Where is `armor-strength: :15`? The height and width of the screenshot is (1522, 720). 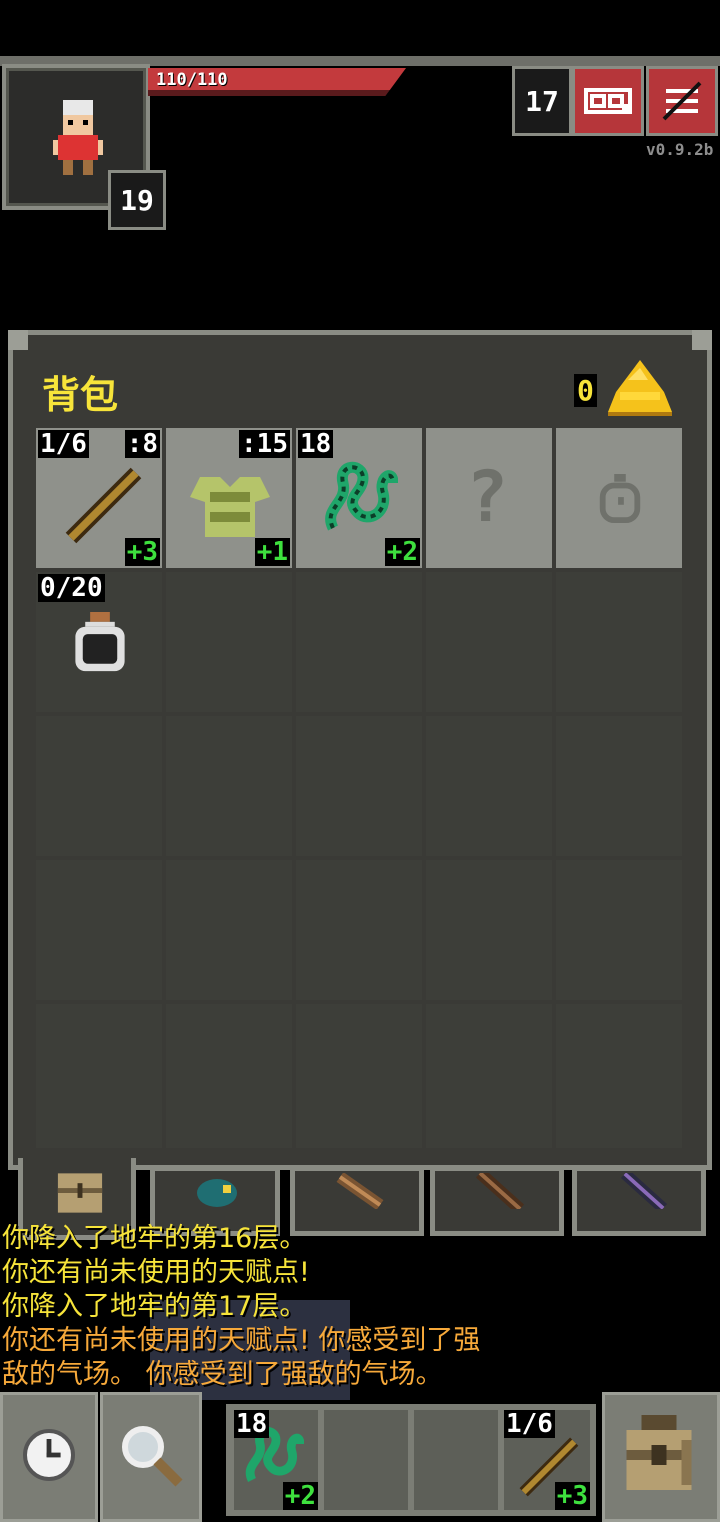 armor-strength: :15 is located at coordinates (264, 444).